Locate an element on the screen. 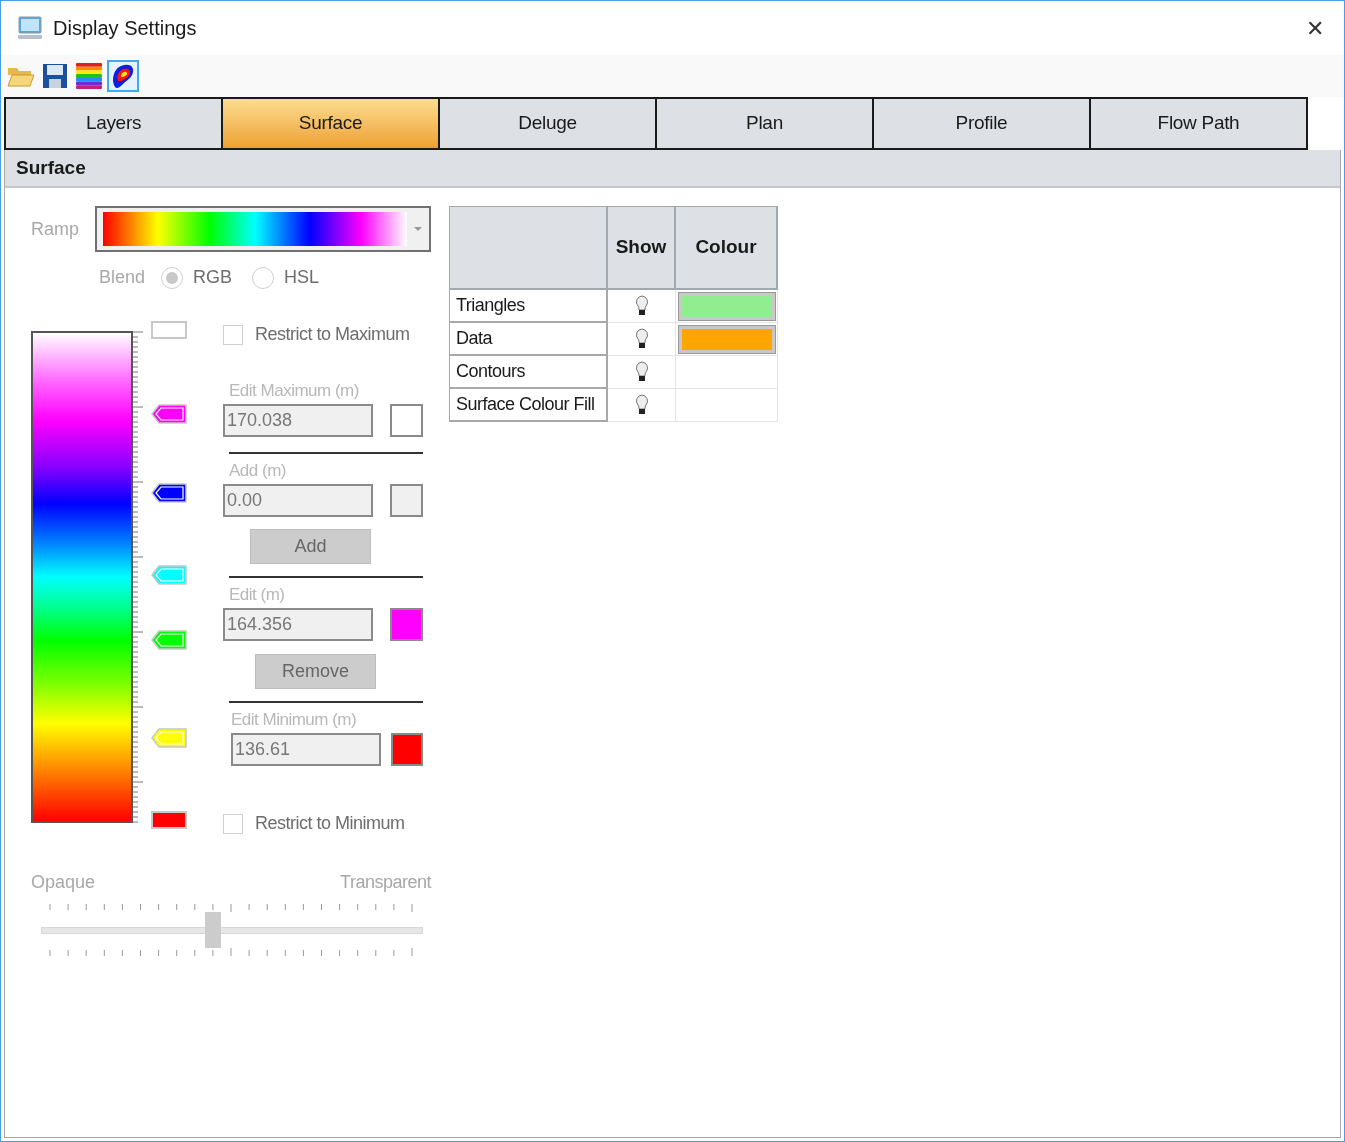 The height and width of the screenshot is (1142, 1345). tab: Deluge is located at coordinates (547, 123).